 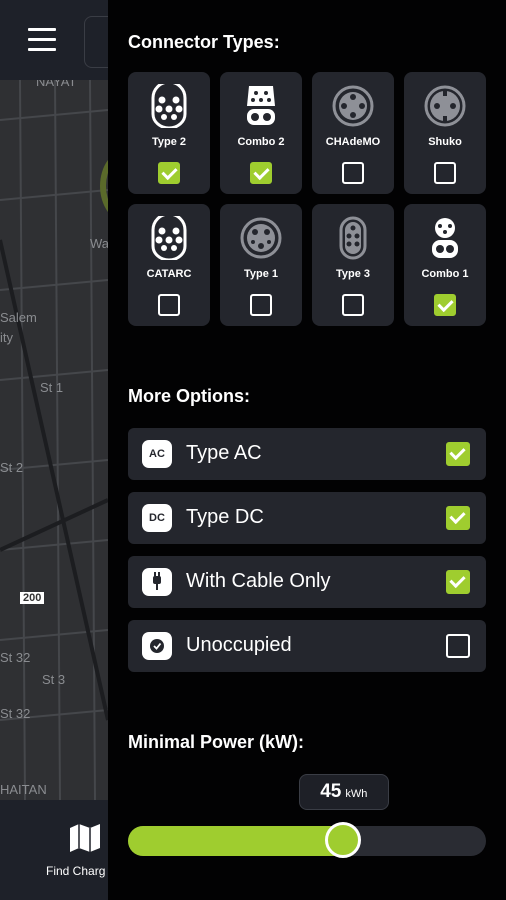 I want to click on connector-type2: Type 2, so click(x=169, y=133).